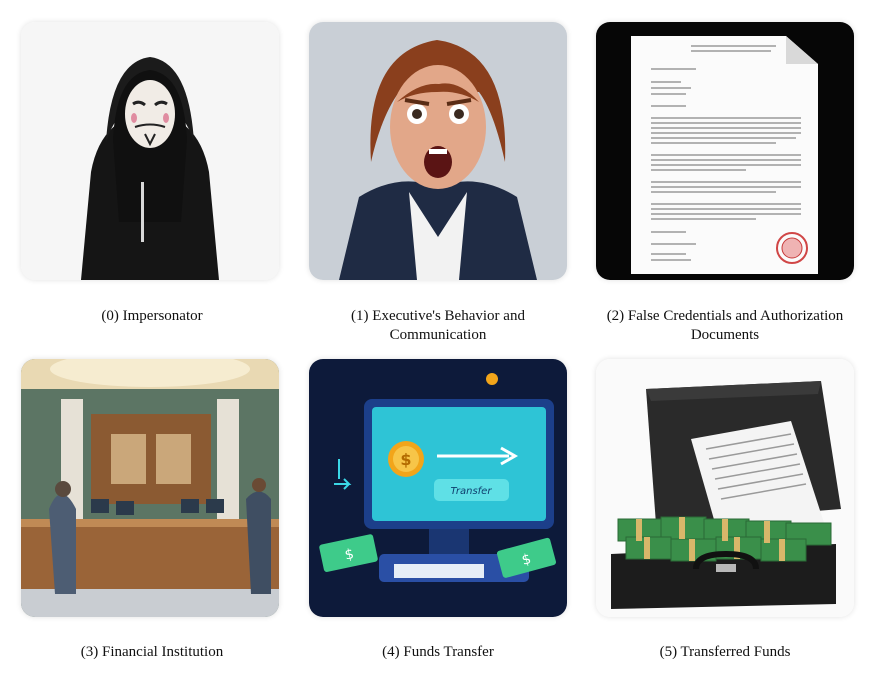 This screenshot has height=692, width=878. Describe the element at coordinates (472, 491) in the screenshot. I see `transfer-label: Transfer` at that location.